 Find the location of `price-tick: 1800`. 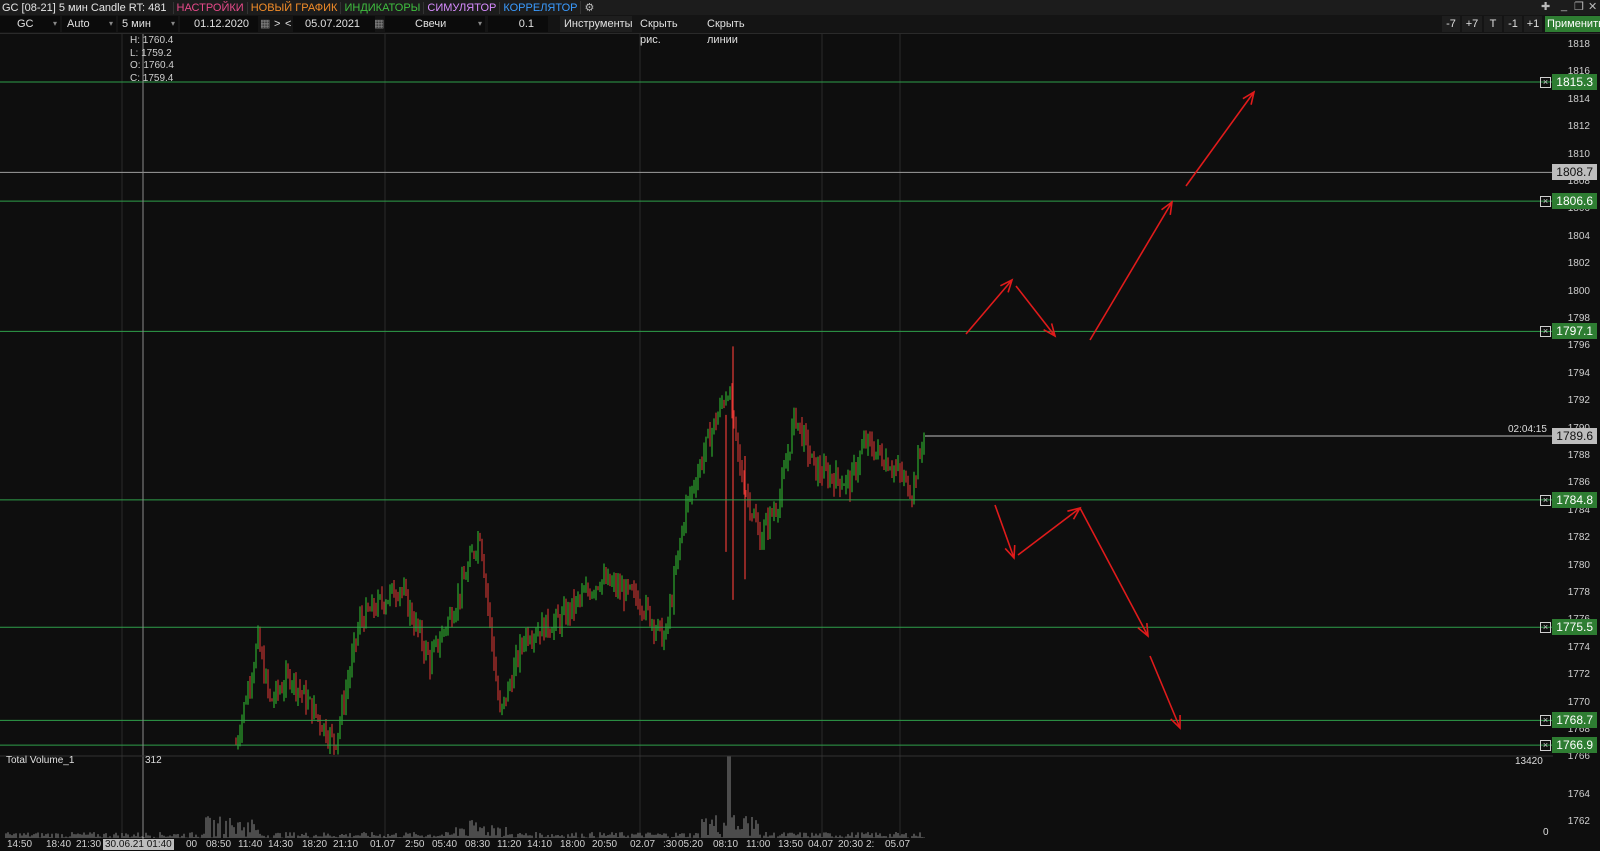

price-tick: 1800 is located at coordinates (1578, 291).